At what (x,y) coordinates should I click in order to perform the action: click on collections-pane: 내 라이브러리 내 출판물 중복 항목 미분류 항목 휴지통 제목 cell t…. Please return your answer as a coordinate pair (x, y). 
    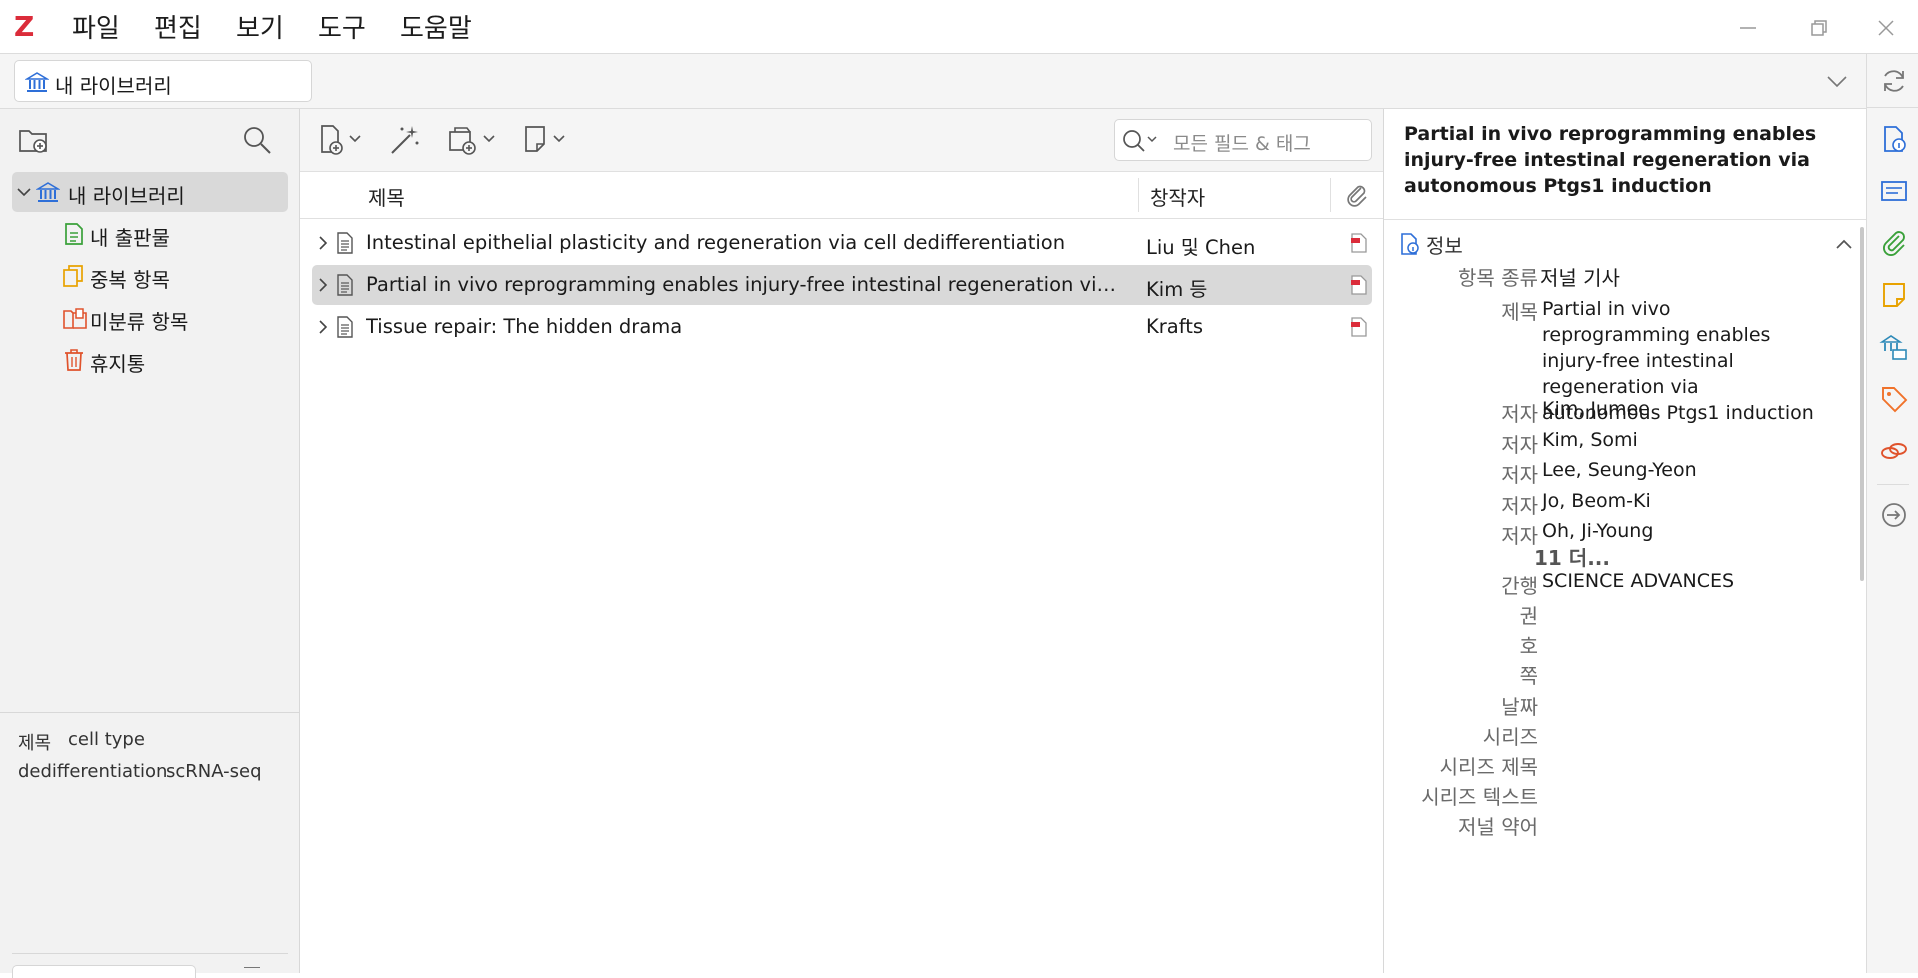
    Looking at the image, I should click on (150, 543).